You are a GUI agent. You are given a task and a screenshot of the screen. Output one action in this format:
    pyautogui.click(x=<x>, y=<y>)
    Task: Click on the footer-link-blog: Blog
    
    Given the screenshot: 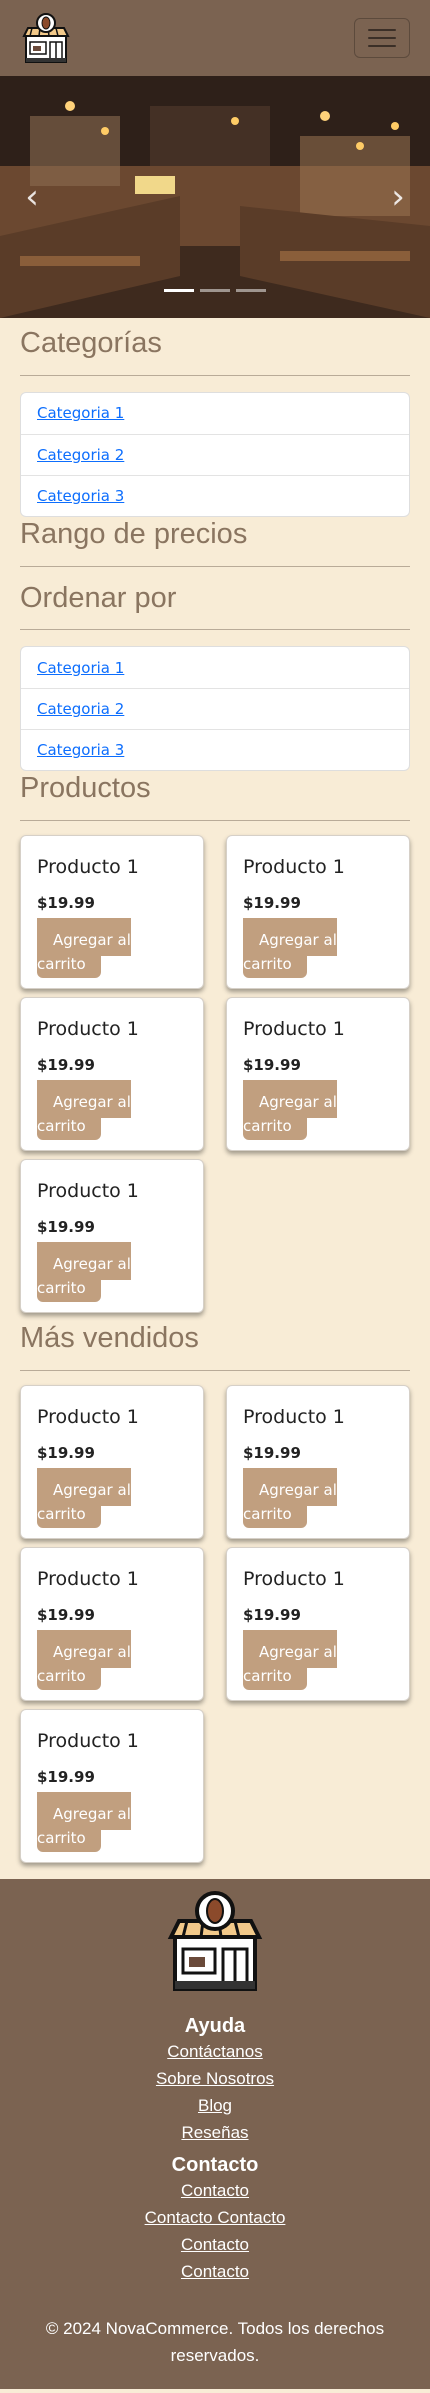 What is the action you would take?
    pyautogui.click(x=215, y=2105)
    